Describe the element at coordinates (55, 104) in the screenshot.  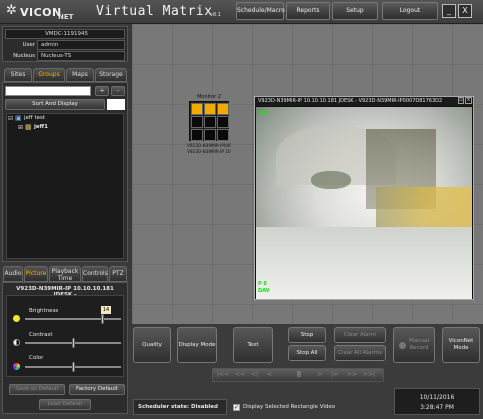
I see `sort-and-display-button: Sort And Display` at that location.